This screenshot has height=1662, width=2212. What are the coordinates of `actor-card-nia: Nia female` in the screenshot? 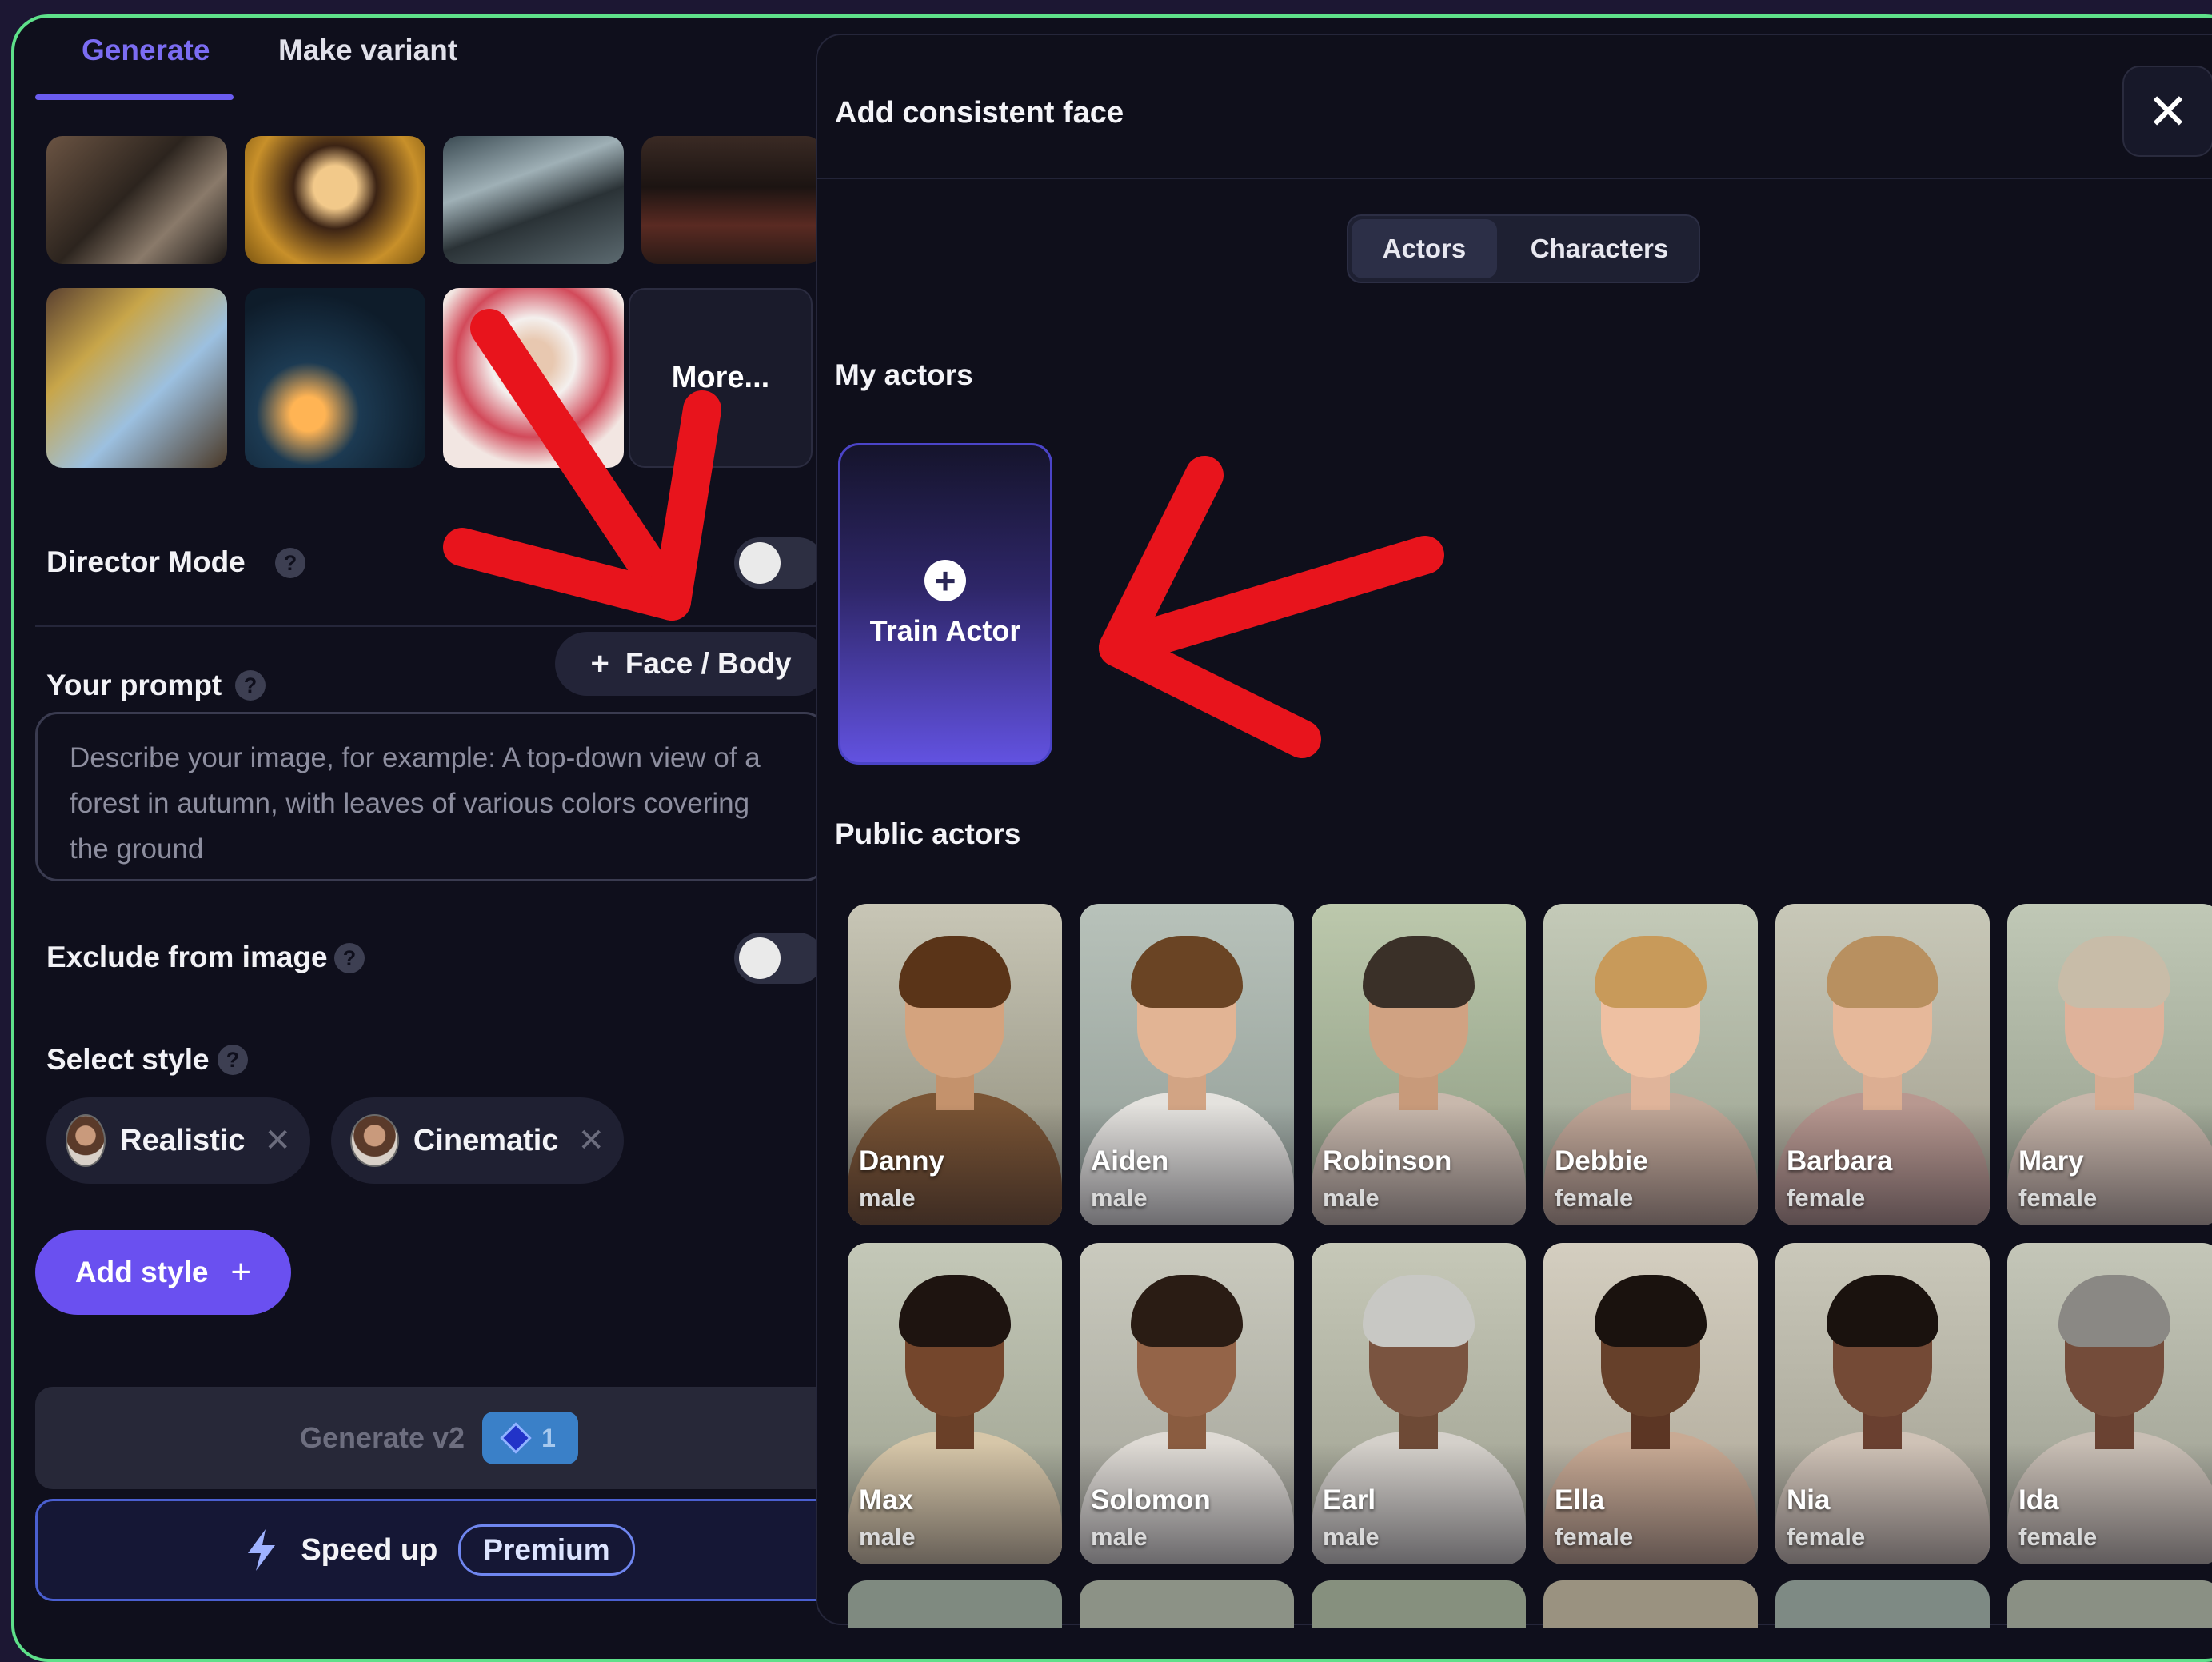 It's located at (1882, 1403).